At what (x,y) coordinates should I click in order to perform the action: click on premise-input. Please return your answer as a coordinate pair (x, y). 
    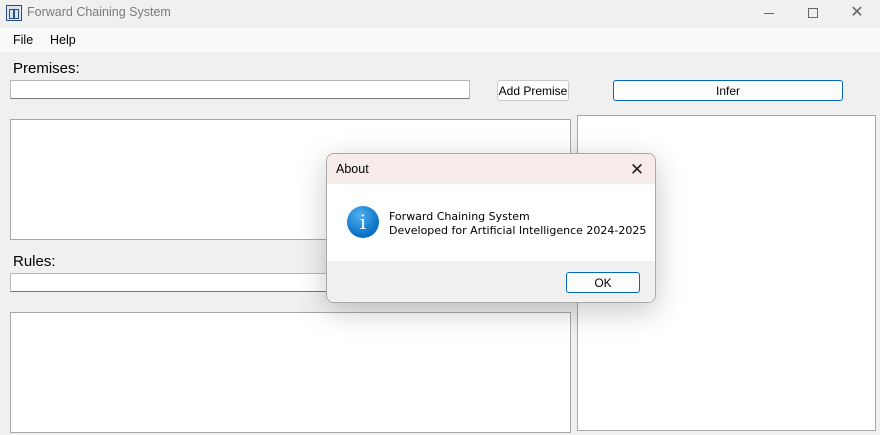
    Looking at the image, I should click on (240, 89).